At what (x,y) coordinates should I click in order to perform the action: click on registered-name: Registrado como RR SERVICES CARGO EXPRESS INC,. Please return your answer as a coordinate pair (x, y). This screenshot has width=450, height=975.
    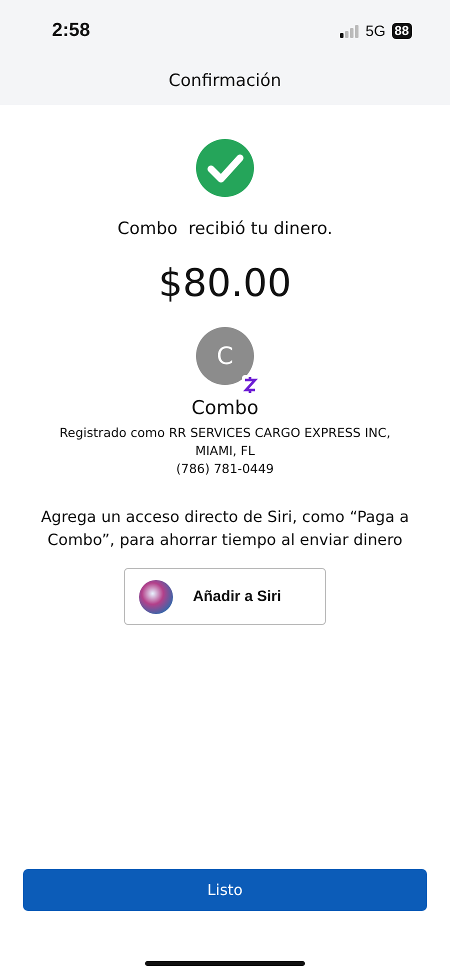
    Looking at the image, I should click on (225, 432).